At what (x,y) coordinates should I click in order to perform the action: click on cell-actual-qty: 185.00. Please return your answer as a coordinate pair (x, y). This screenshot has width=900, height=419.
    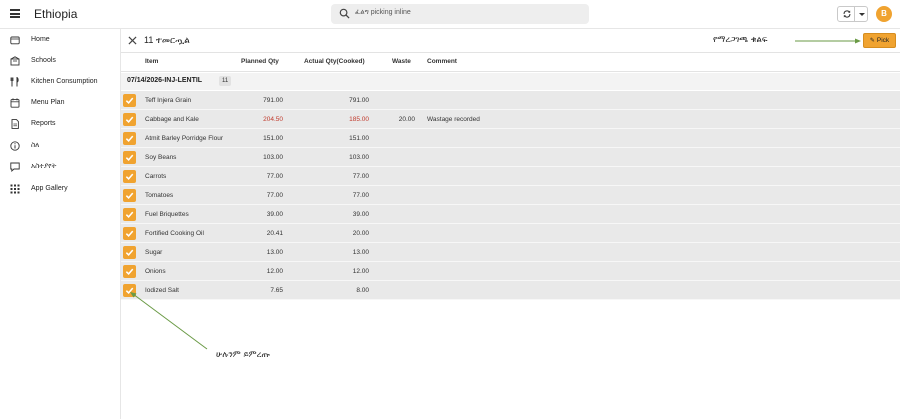
    Looking at the image, I should click on (359, 119).